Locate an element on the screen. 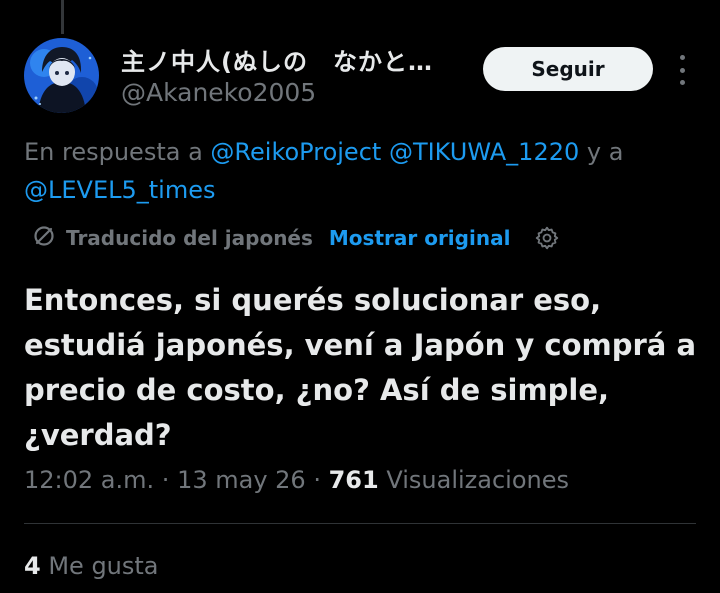 The image size is (720, 593). mention-link: @TIKUWA_1220 is located at coordinates (484, 152).